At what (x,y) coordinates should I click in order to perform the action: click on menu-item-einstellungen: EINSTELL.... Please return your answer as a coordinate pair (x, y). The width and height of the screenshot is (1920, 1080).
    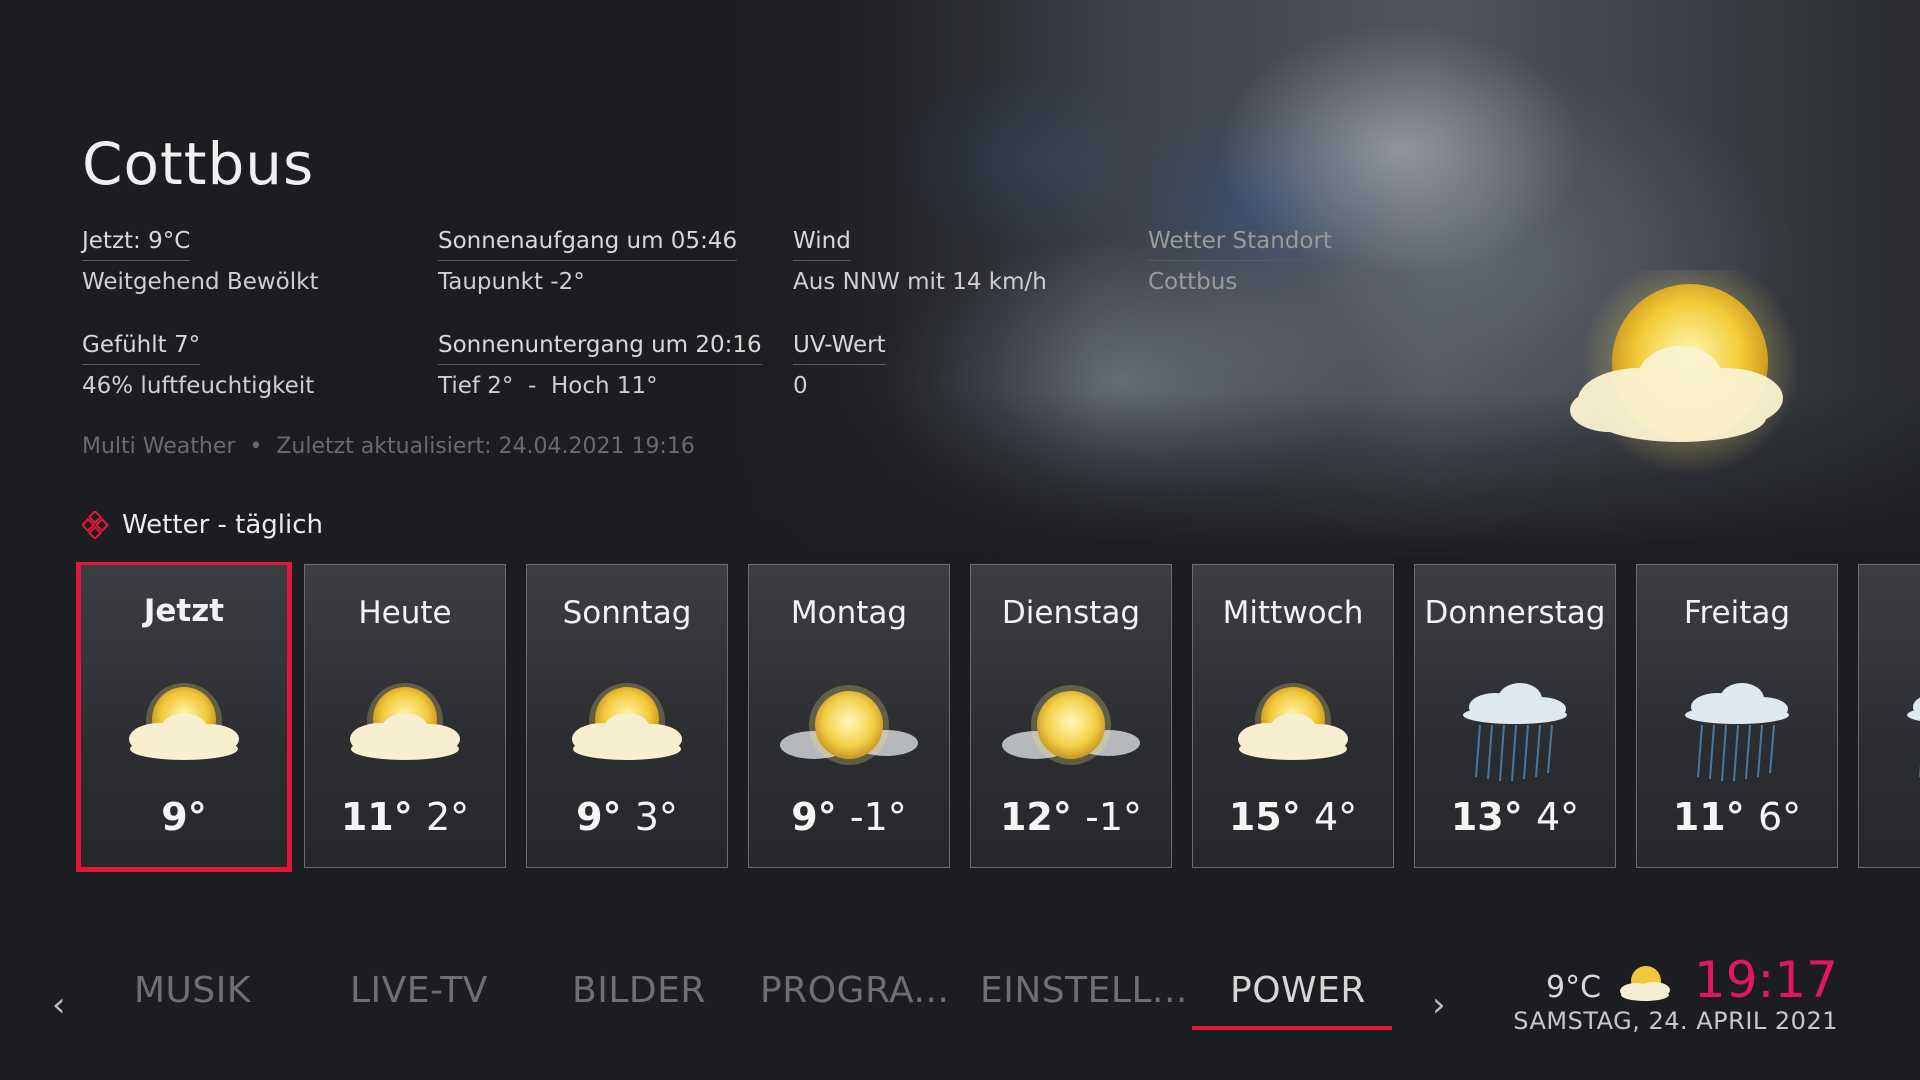
    Looking at the image, I should click on (1084, 990).